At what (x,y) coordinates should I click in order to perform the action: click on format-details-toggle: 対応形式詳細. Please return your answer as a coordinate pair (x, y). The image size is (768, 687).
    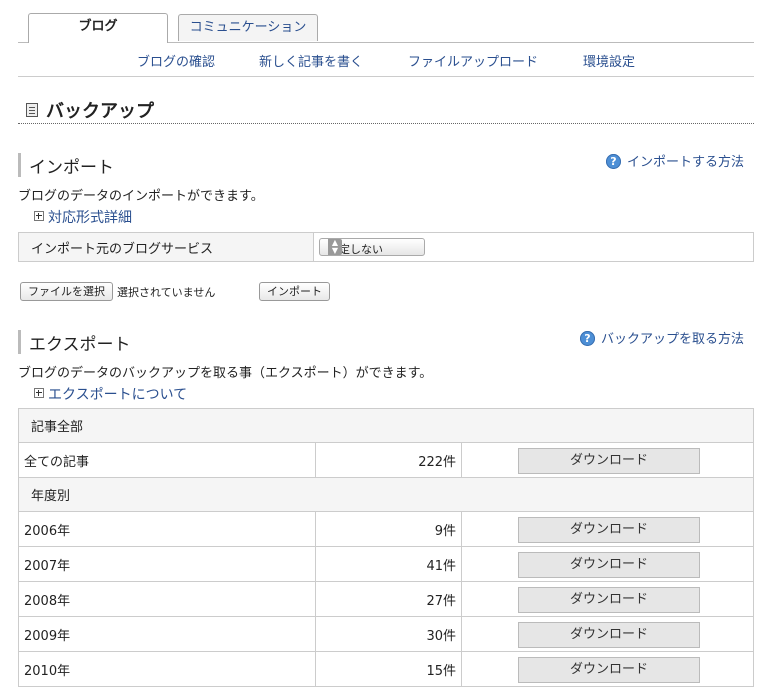
    Looking at the image, I should click on (83, 217).